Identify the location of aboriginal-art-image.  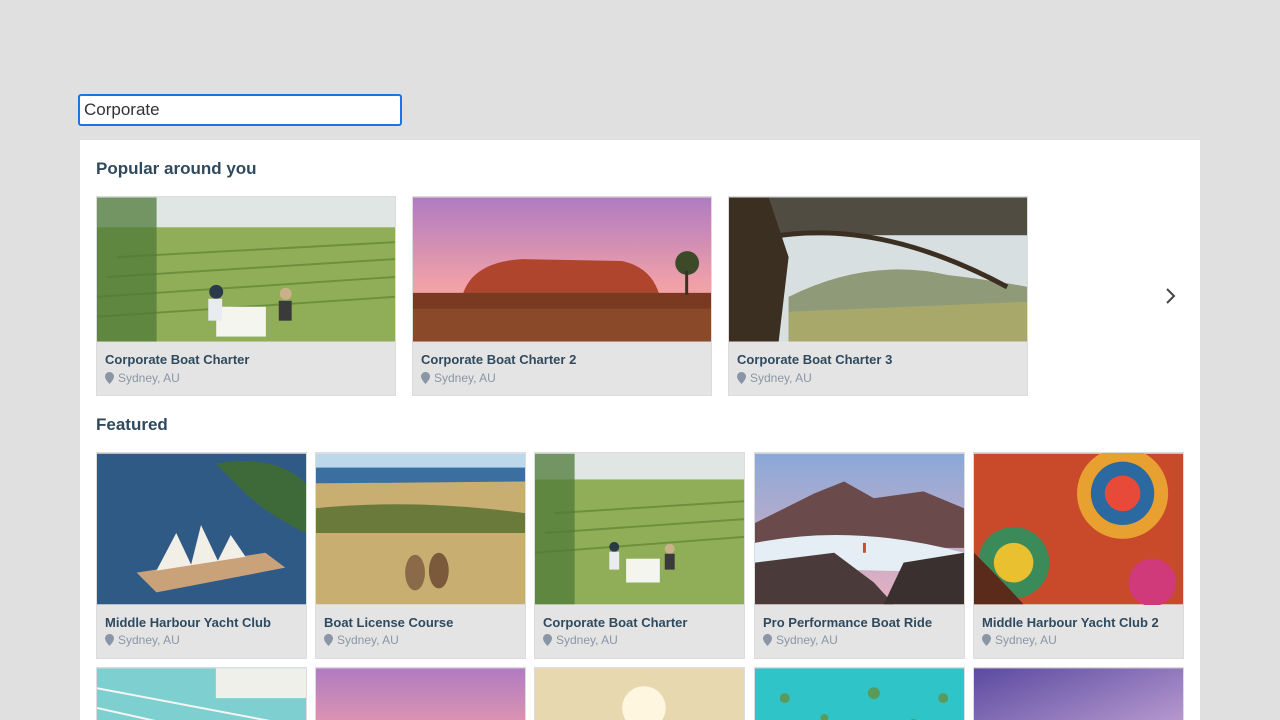
(1078, 529).